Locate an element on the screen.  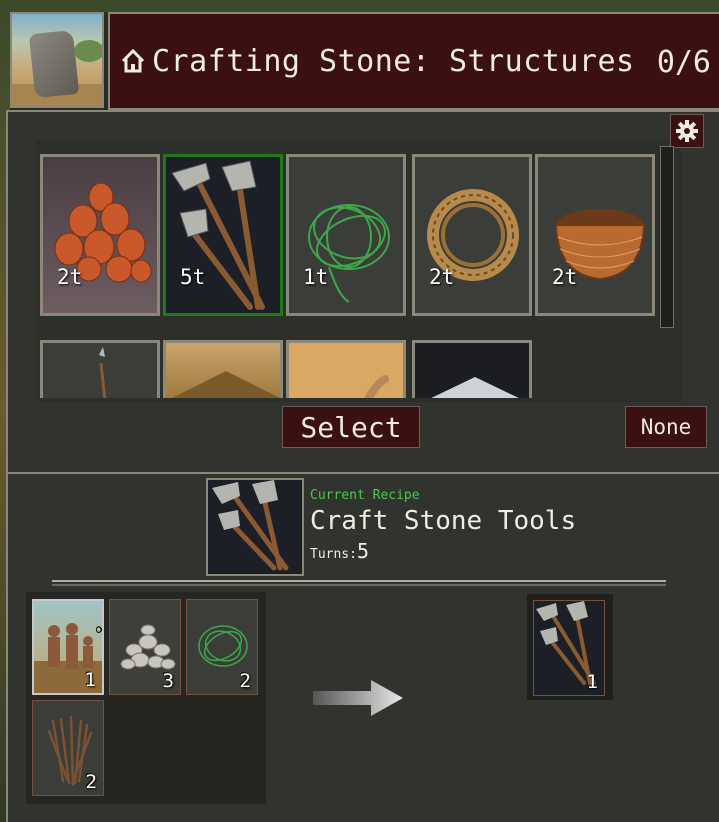
recipe-card-cordage: 1t is located at coordinates (346, 235).